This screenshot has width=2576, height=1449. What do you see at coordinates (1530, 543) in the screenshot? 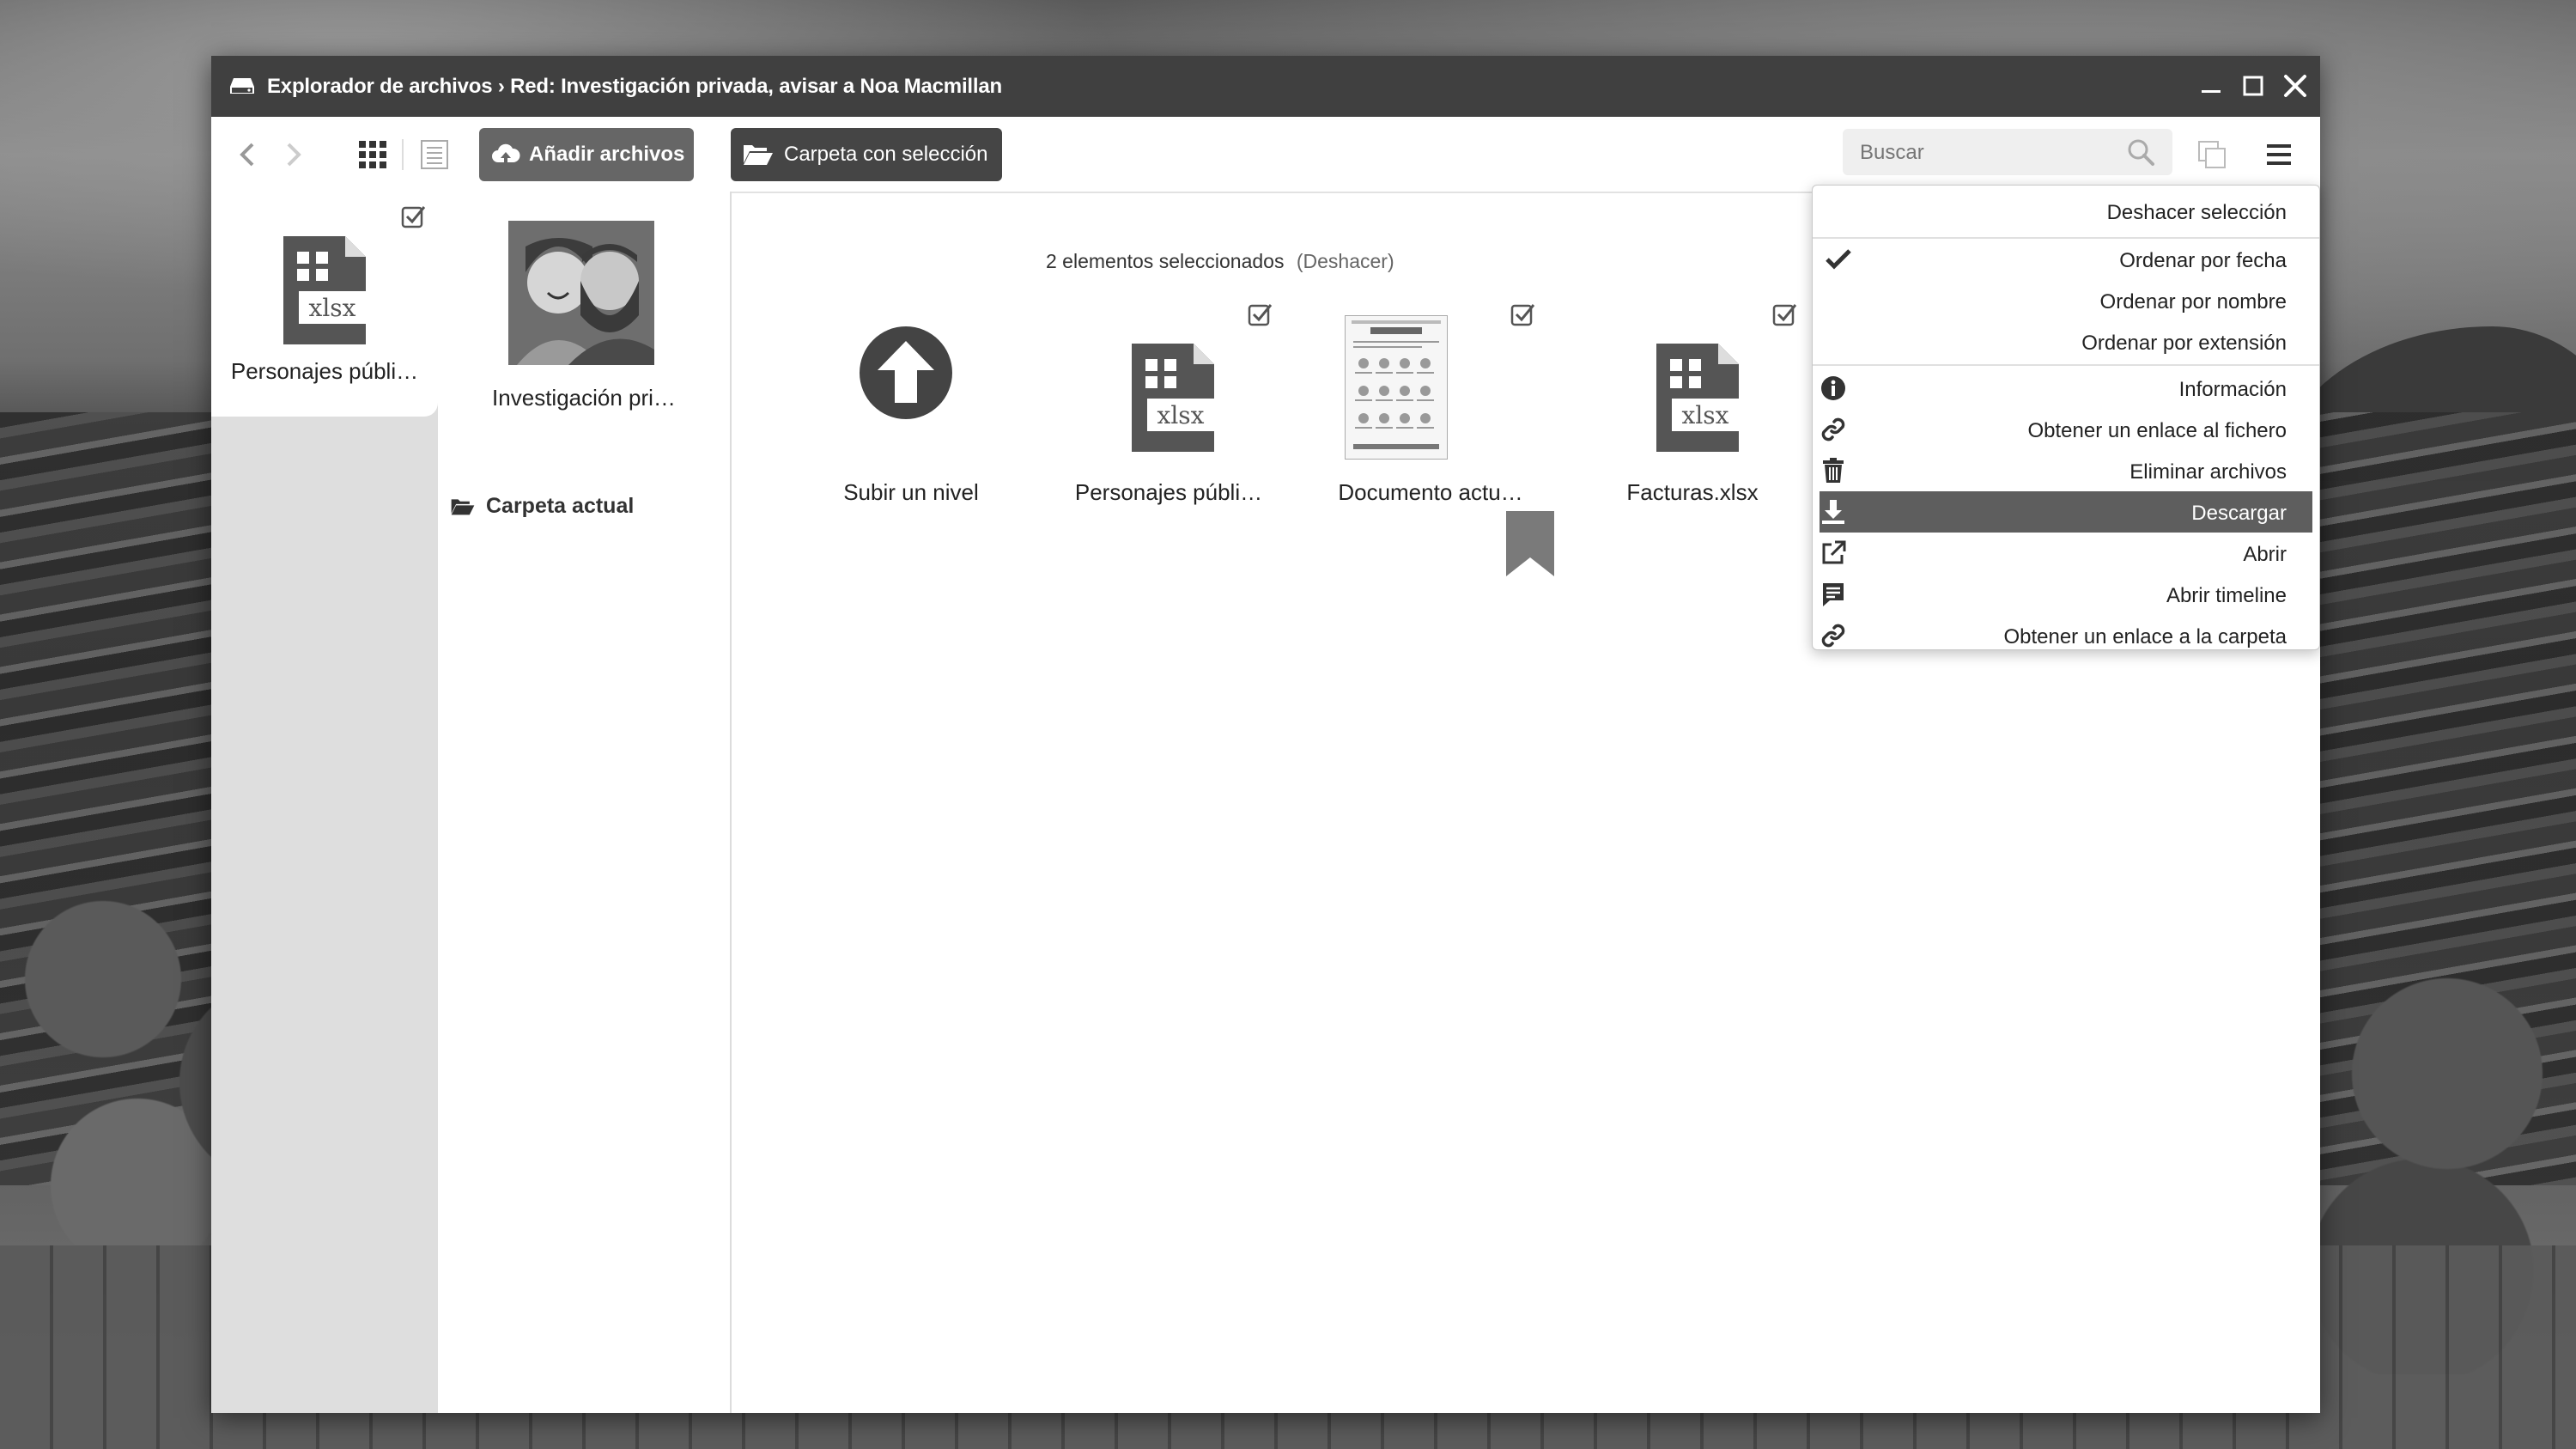
I see `bookmark-icon` at bounding box center [1530, 543].